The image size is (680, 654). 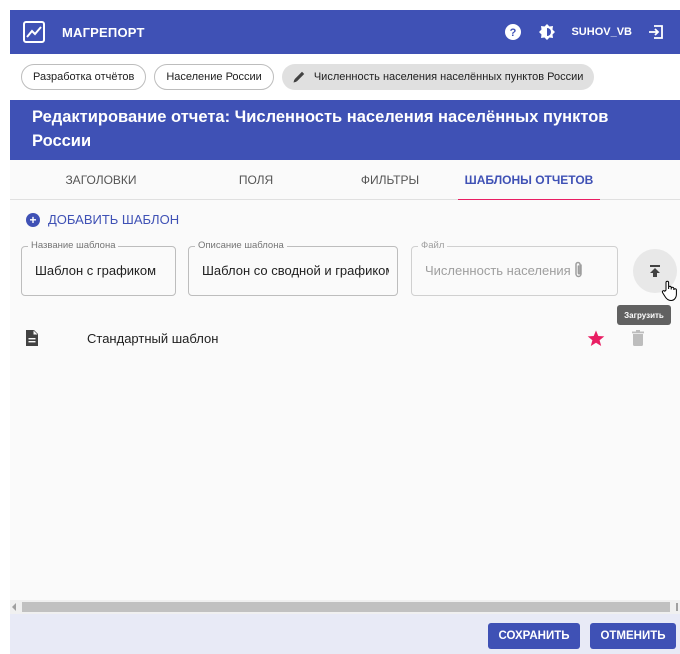 I want to click on upload-icon, so click(x=655, y=271).